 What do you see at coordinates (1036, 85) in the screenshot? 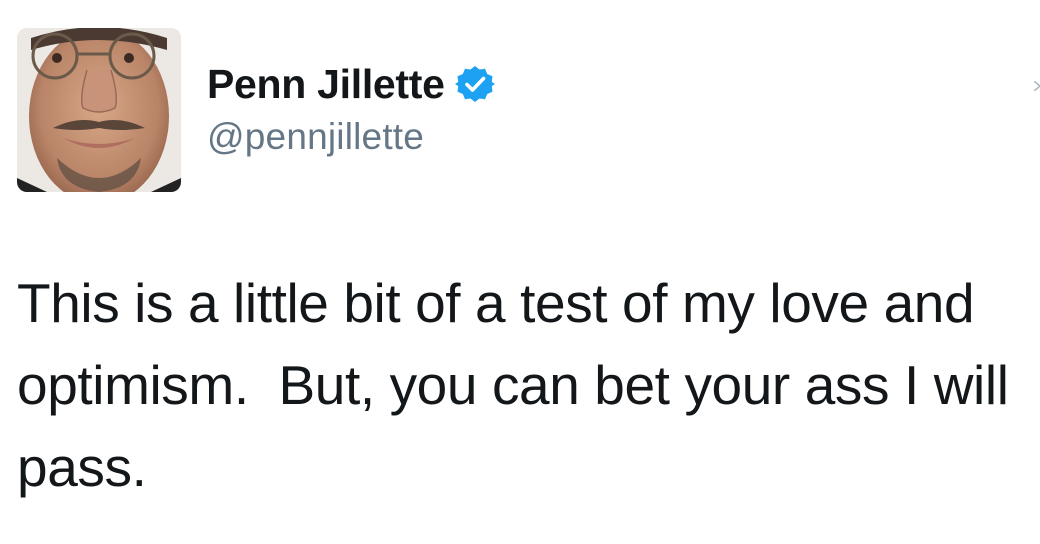
I see `chevron-down-icon` at bounding box center [1036, 85].